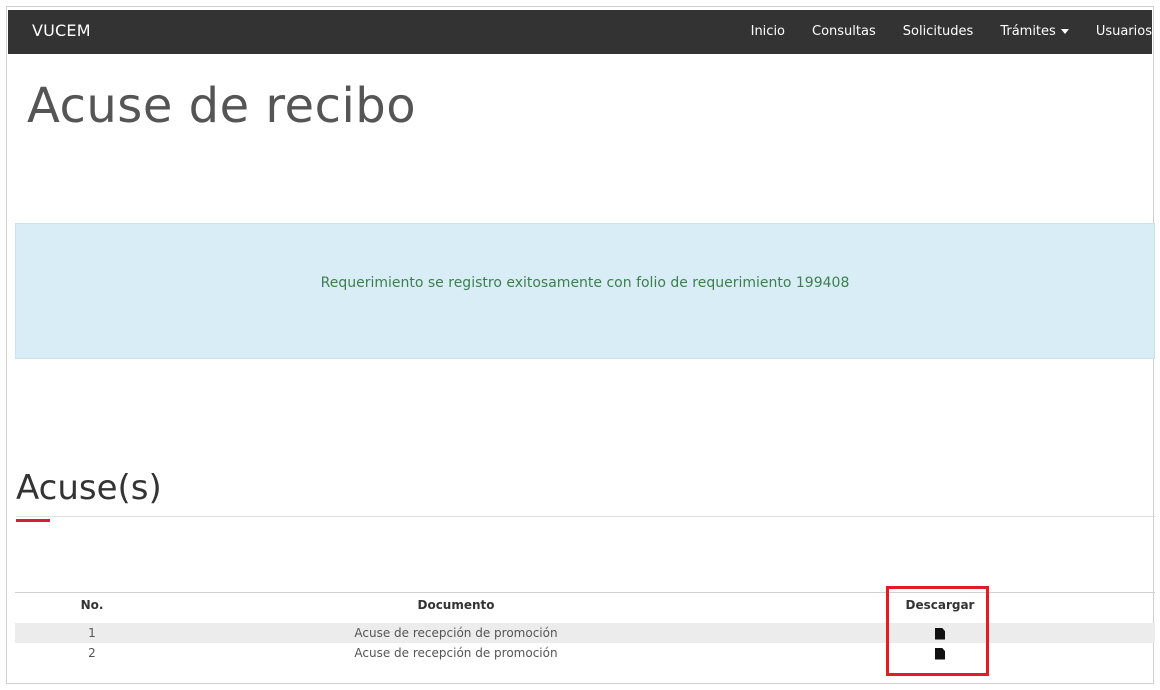 The width and height of the screenshot is (1160, 690). I want to click on chevron-down-icon, so click(1064, 31).